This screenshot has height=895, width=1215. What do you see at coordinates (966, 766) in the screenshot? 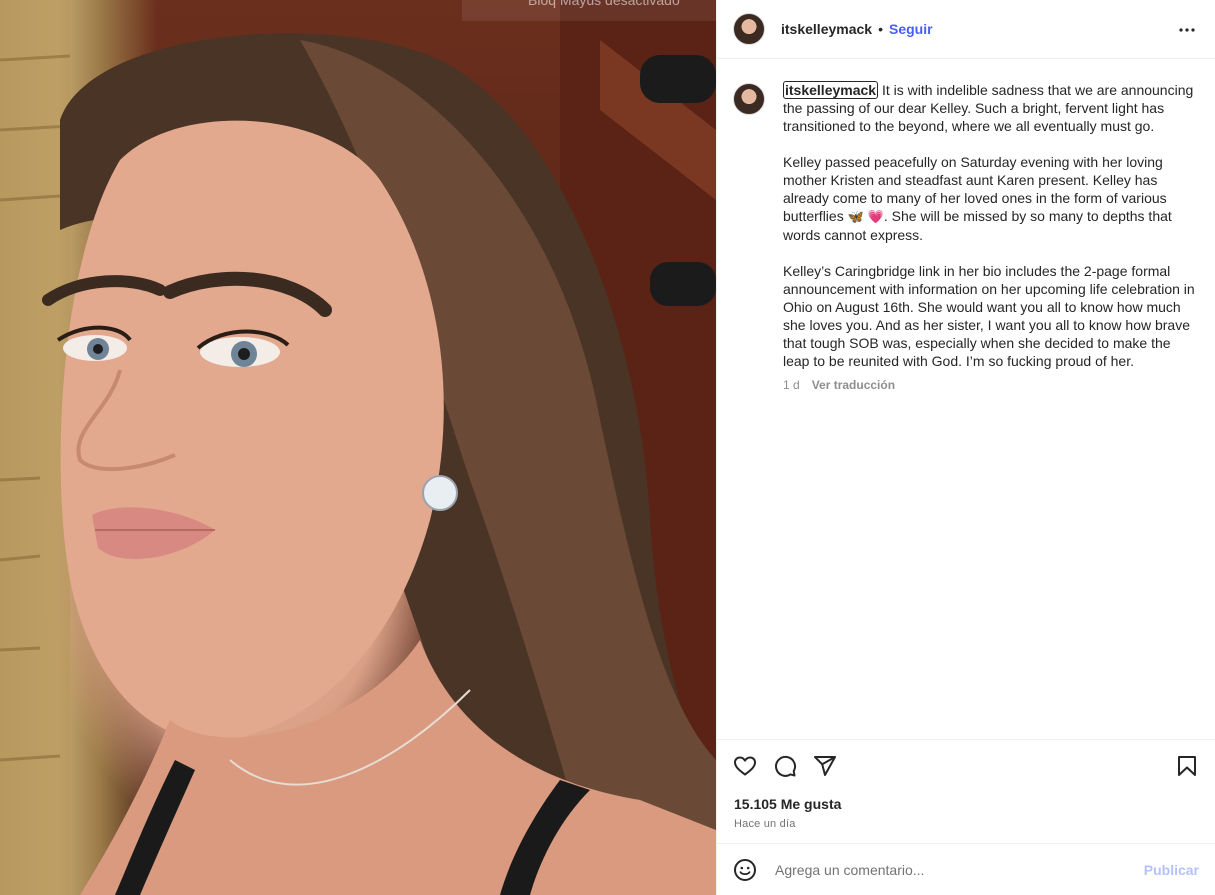
I see `action-bar` at bounding box center [966, 766].